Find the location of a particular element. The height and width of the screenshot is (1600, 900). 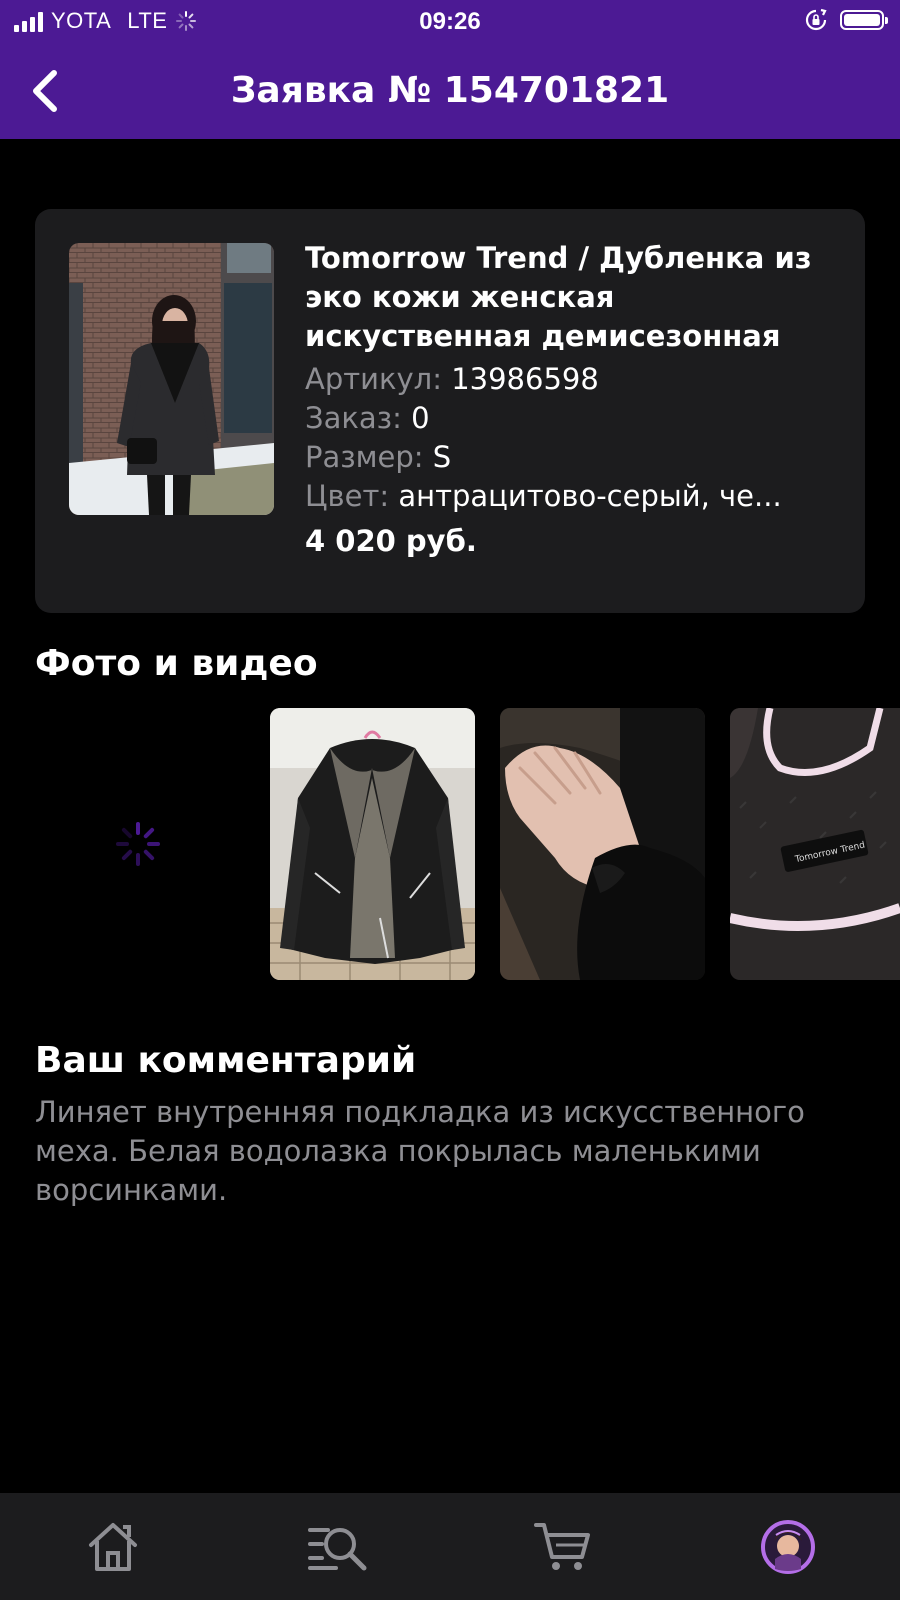

tab-home is located at coordinates (113, 1547).